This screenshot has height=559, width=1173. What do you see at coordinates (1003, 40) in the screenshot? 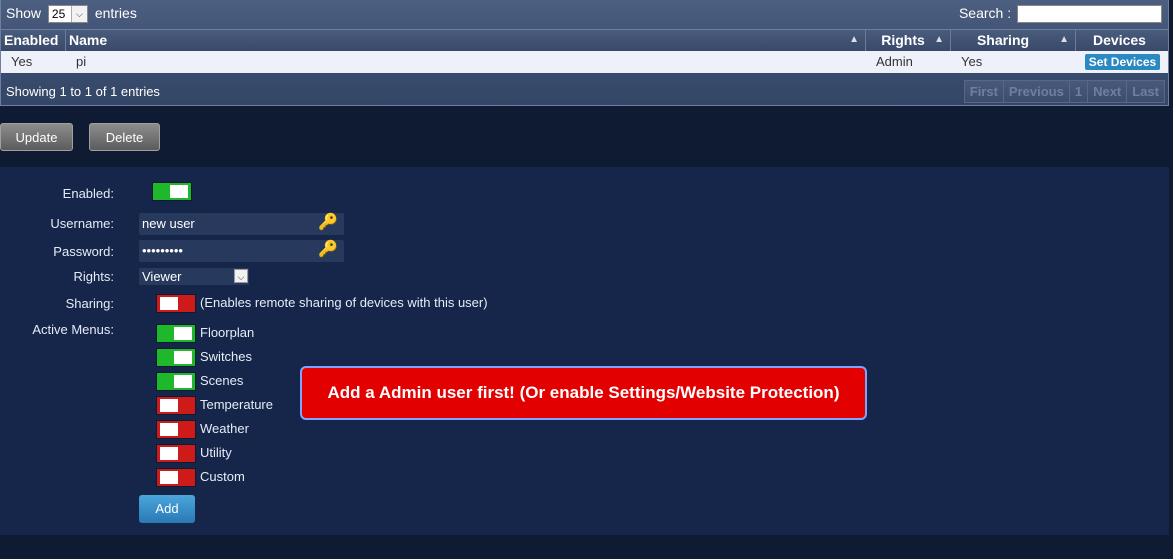
I see `column-label: Sharing` at bounding box center [1003, 40].